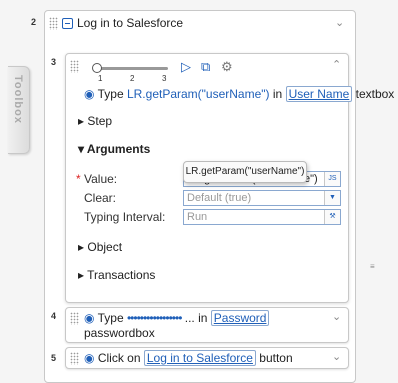 This screenshot has height=383, width=398. I want to click on triangle-down-icon: ▾, so click(81, 149).